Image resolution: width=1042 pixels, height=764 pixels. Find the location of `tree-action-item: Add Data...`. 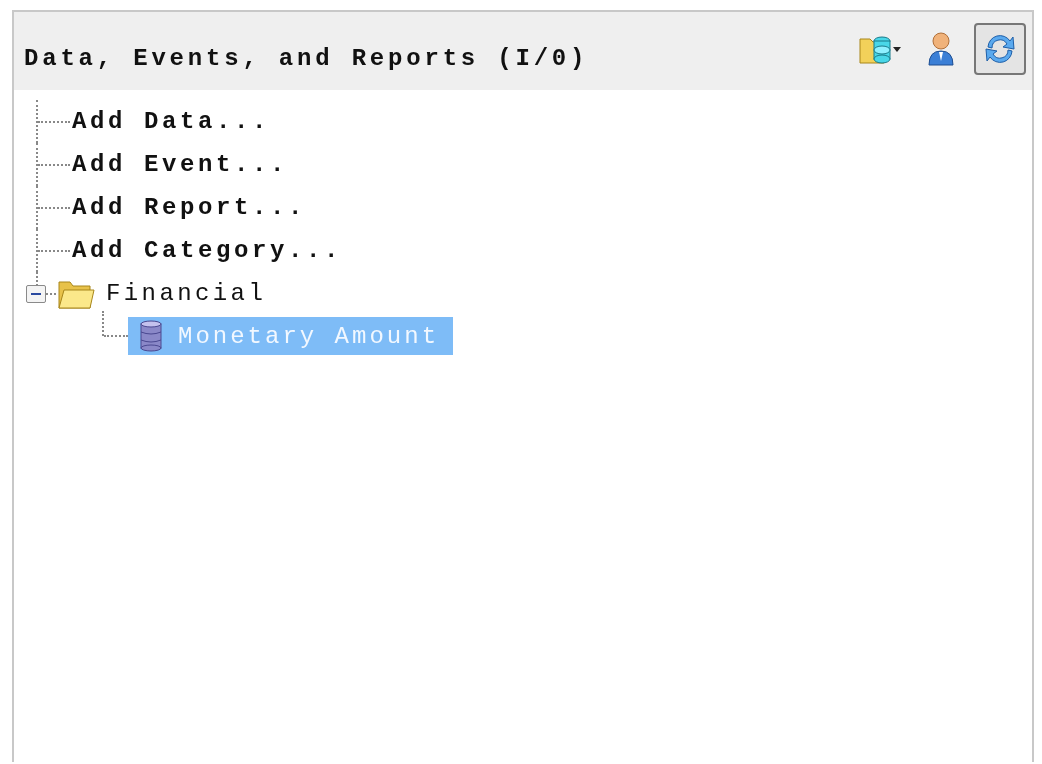

tree-action-item: Add Data... is located at coordinates (171, 121).